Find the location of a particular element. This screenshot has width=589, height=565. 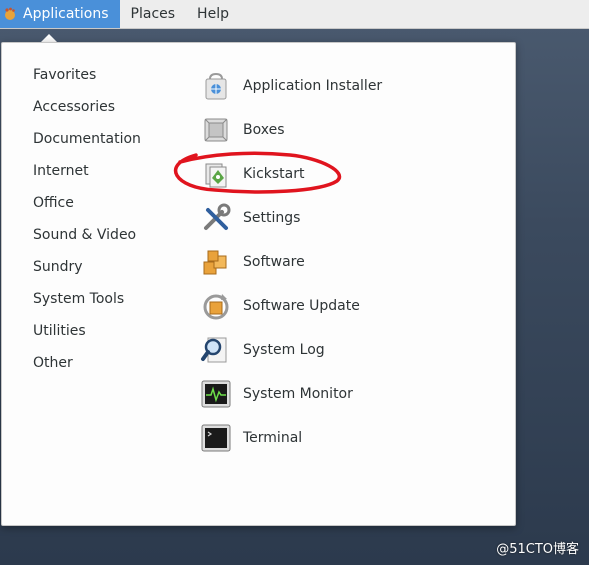

category-office: Office is located at coordinates (87, 211).